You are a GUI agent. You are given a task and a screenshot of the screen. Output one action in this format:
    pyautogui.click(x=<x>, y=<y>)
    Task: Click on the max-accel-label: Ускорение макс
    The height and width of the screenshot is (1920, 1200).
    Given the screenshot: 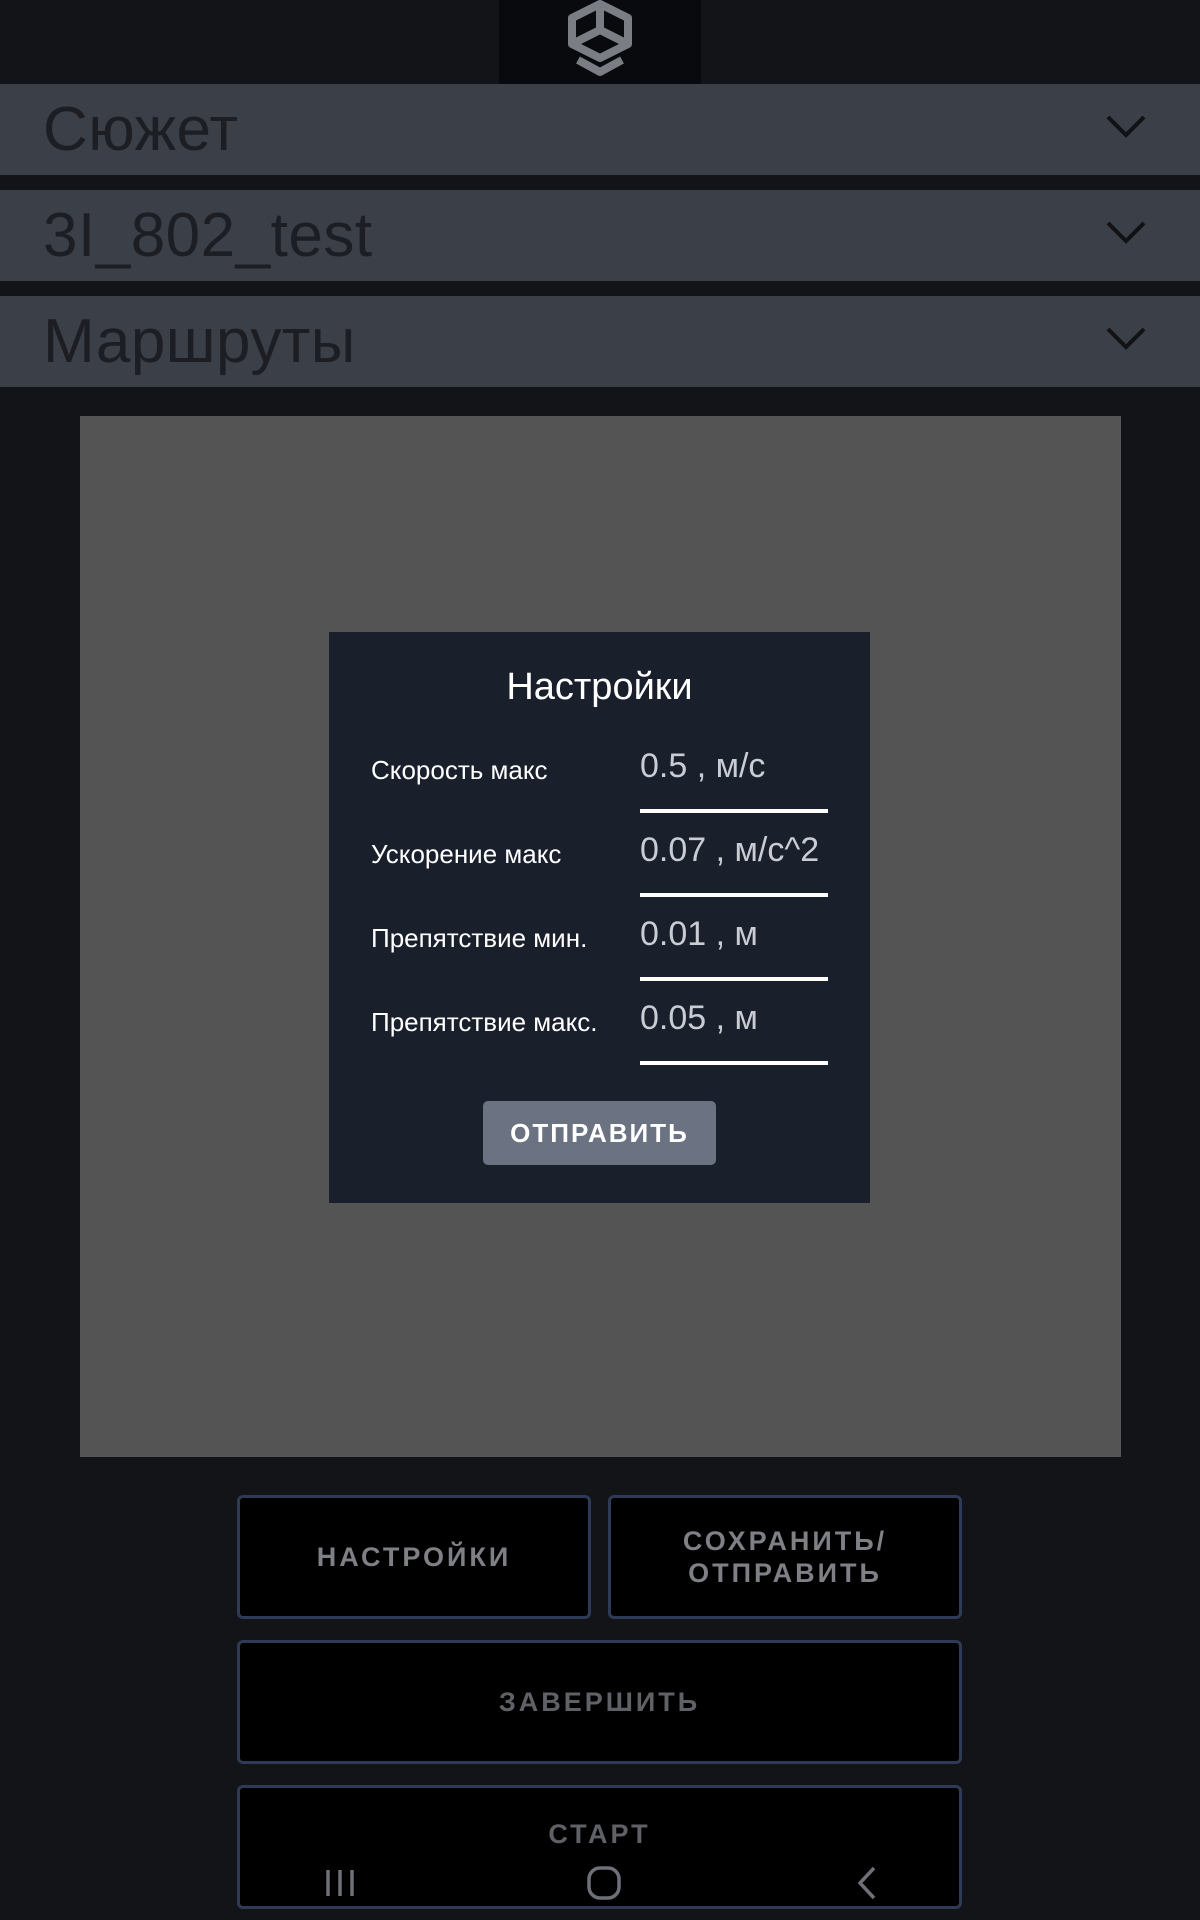 What is the action you would take?
    pyautogui.click(x=466, y=854)
    